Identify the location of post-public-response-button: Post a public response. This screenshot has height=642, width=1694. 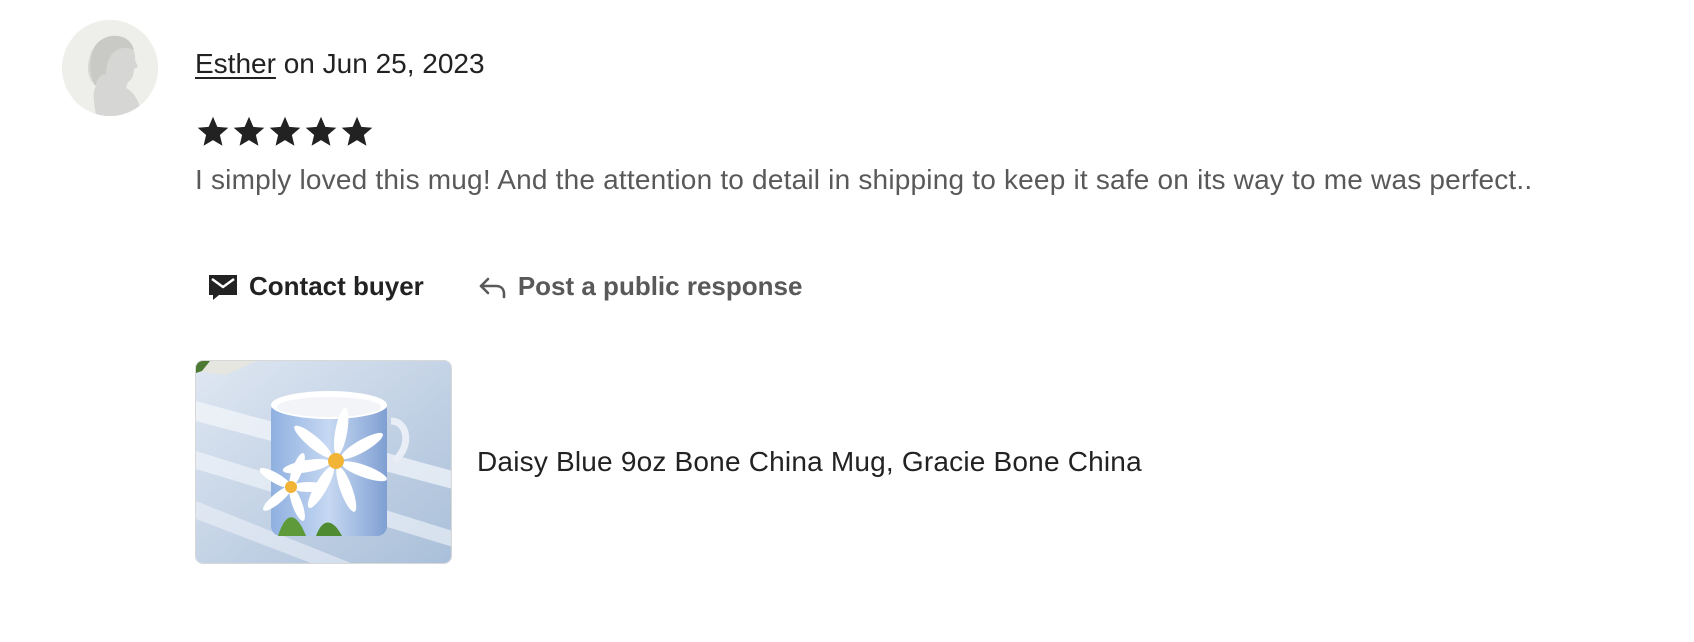
(639, 286).